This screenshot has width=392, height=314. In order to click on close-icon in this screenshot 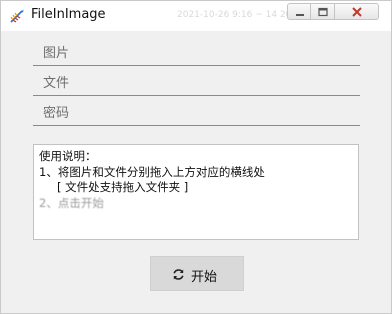, I will do `click(357, 12)`.